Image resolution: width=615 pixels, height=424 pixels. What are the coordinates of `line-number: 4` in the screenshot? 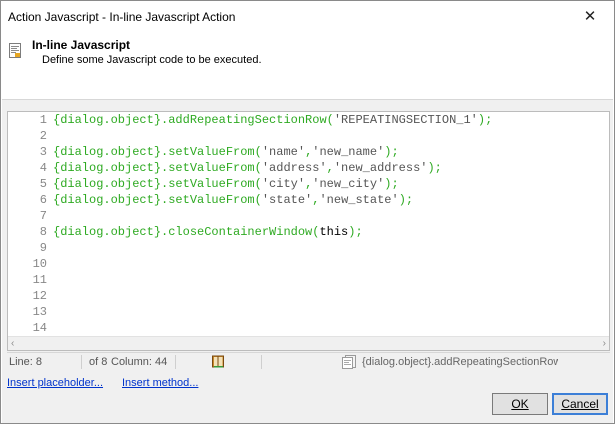 It's located at (43, 168).